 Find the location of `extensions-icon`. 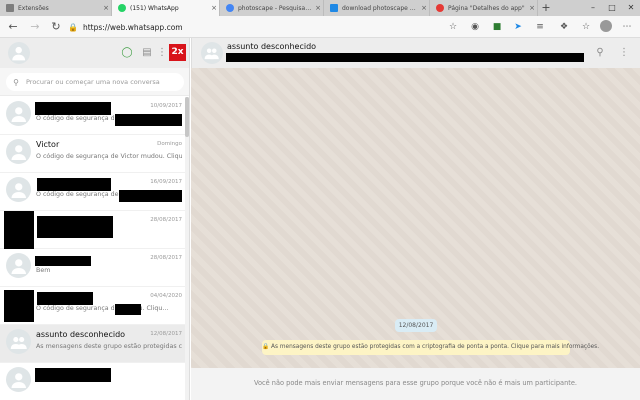

extensions-icon is located at coordinates (10, 8).